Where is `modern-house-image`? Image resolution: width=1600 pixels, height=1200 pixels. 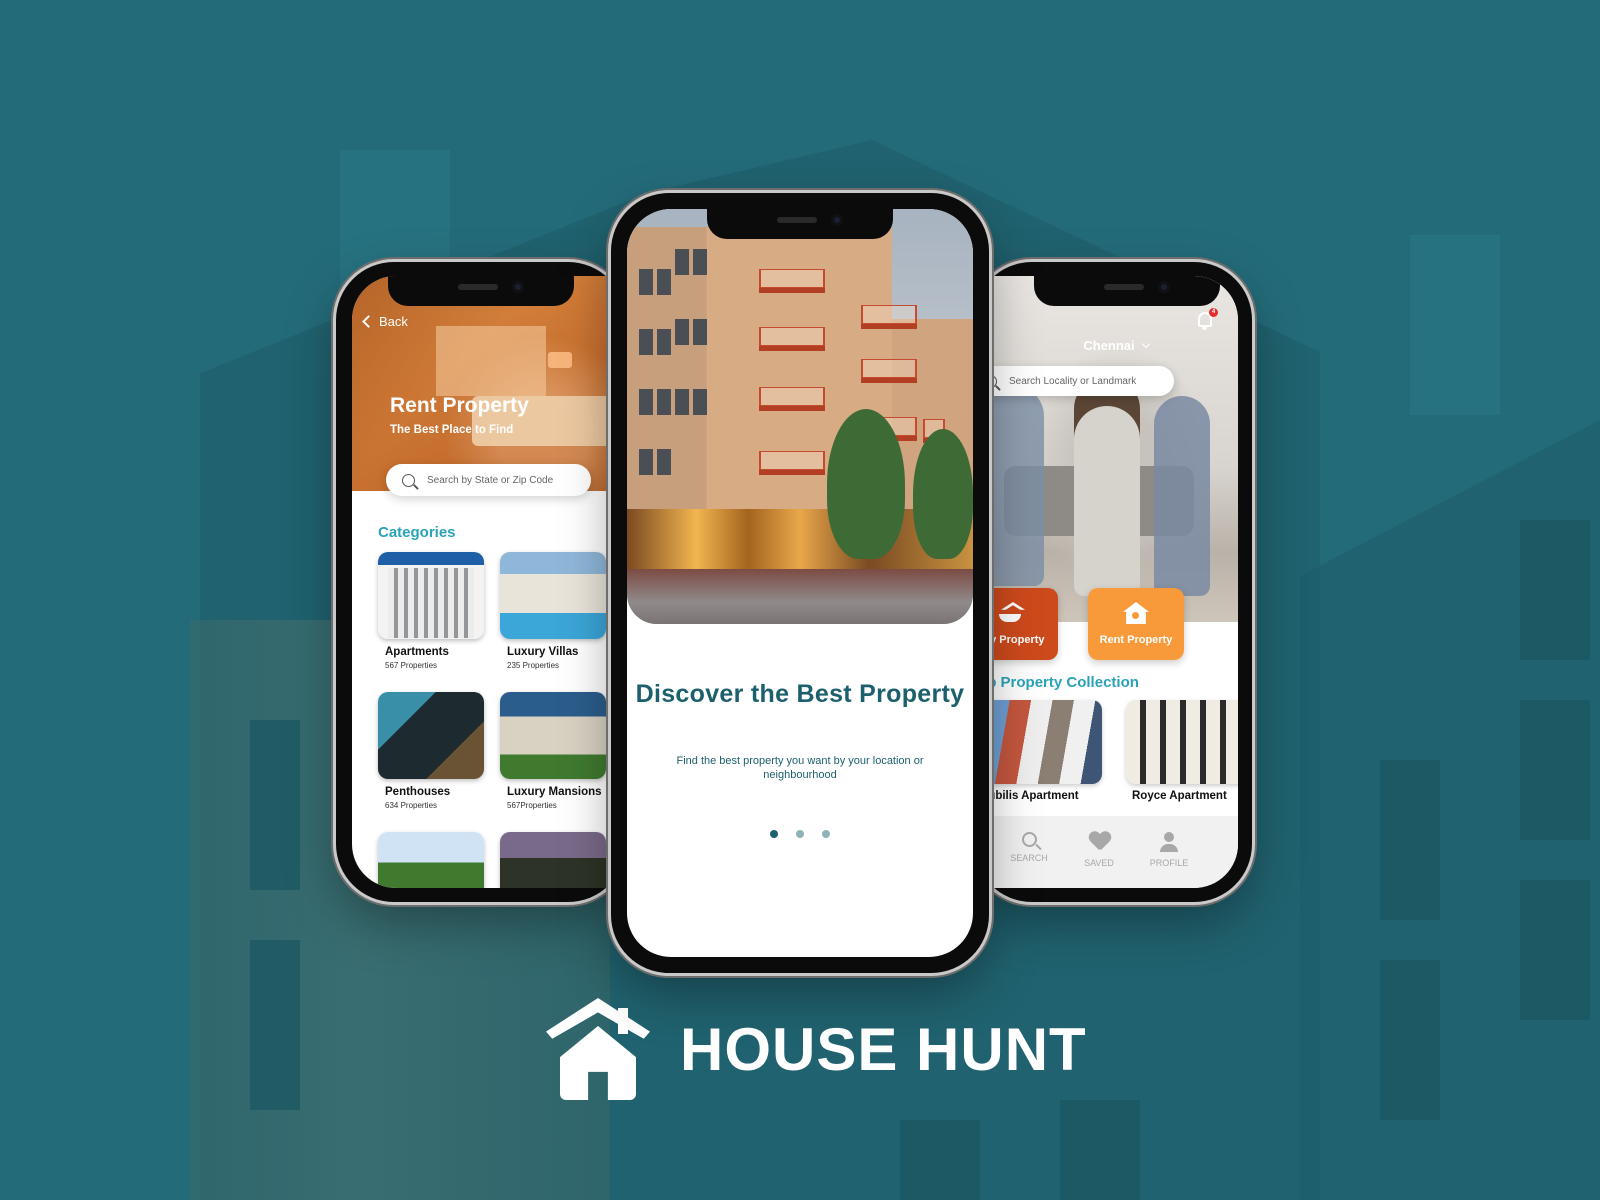
modern-house-image is located at coordinates (553, 860).